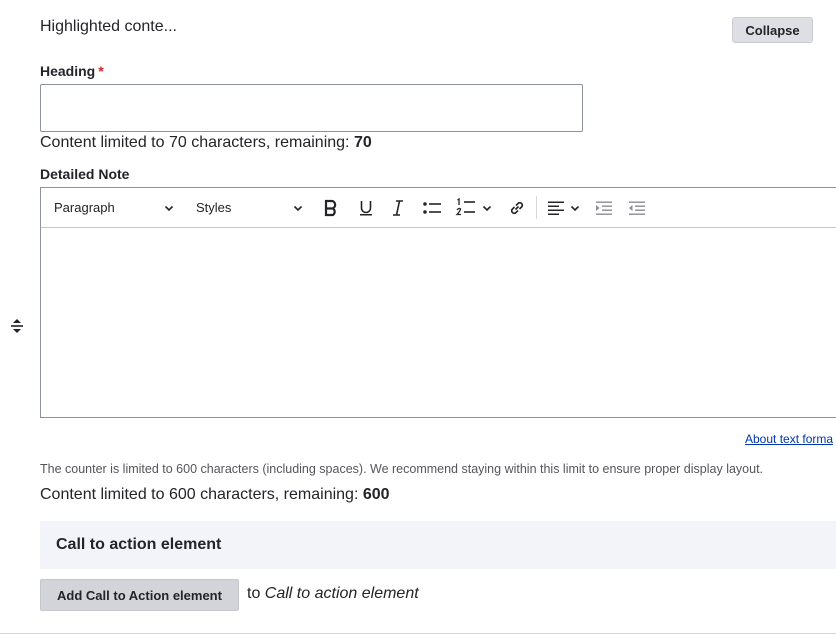  I want to click on bulleted-list-button, so click(432, 207).